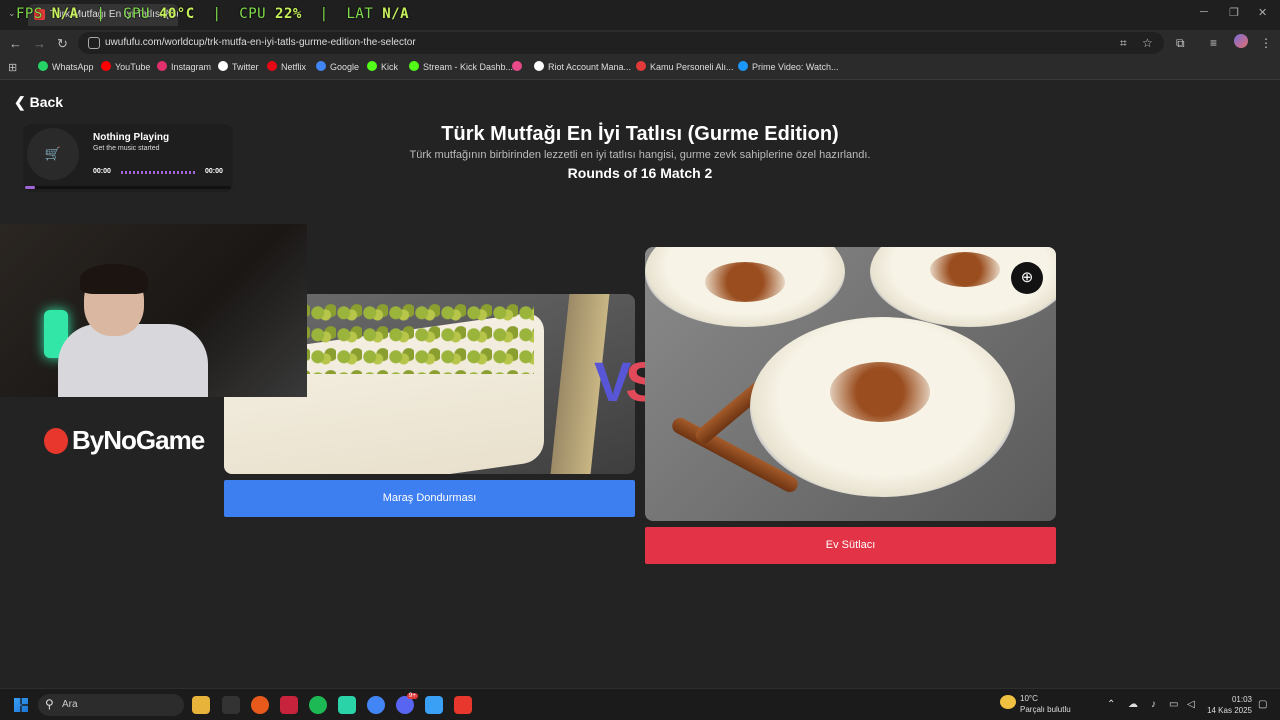 The width and height of the screenshot is (1280, 720). Describe the element at coordinates (138, 440) in the screenshot. I see `brand-name: ByNoGame` at that location.